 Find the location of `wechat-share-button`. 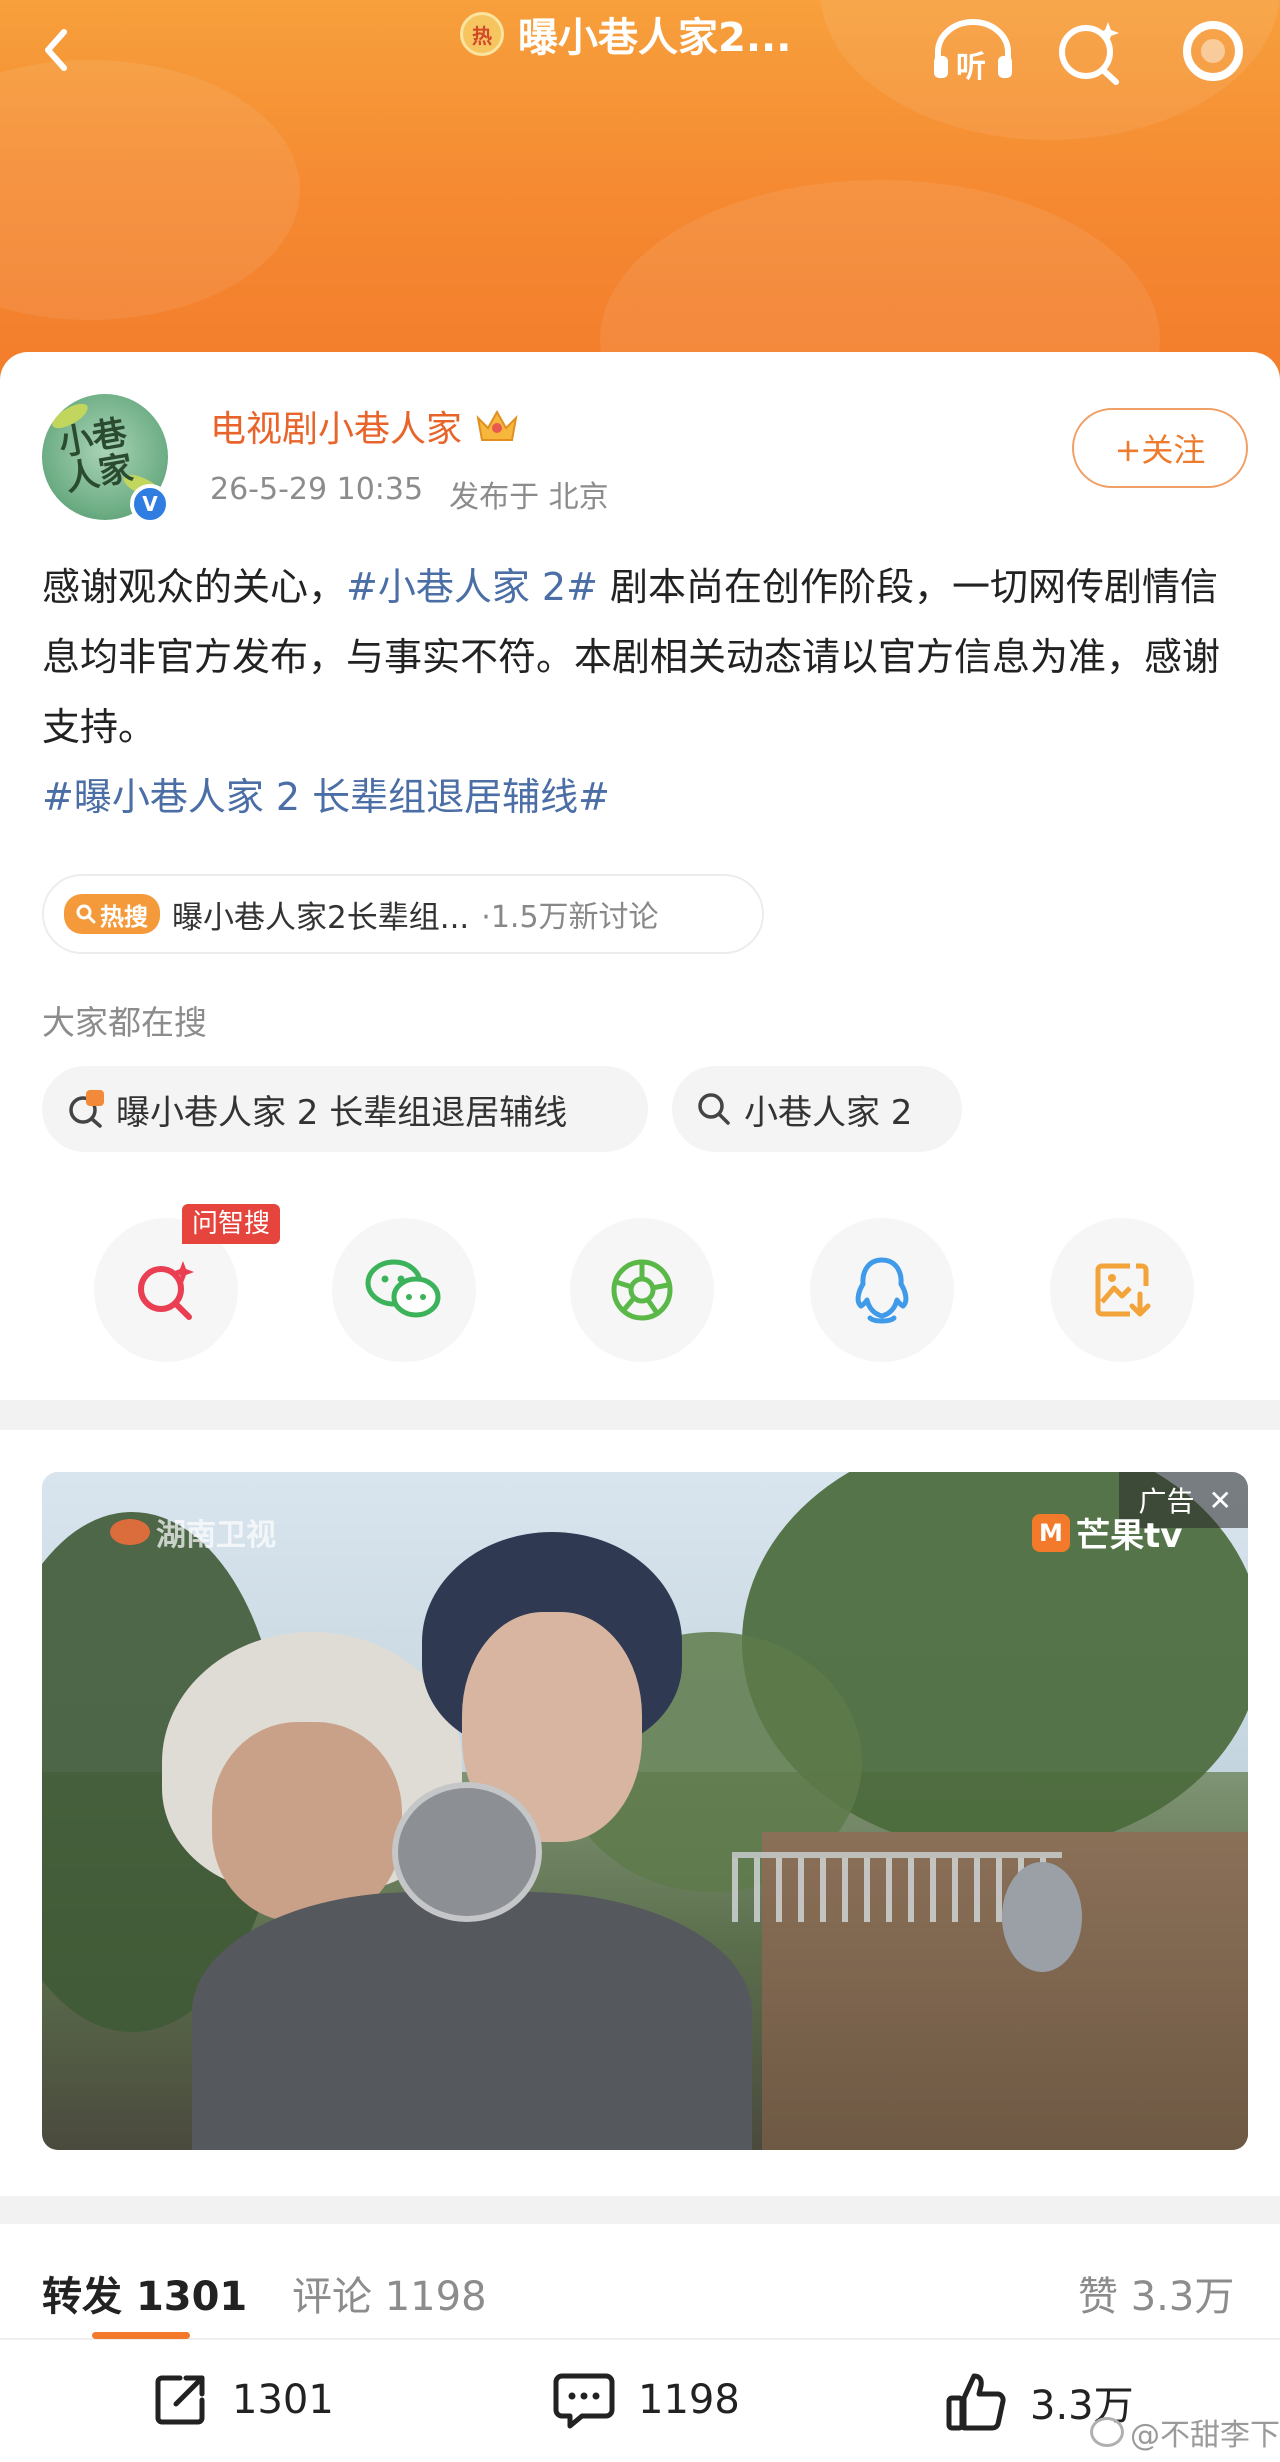

wechat-share-button is located at coordinates (404, 1290).